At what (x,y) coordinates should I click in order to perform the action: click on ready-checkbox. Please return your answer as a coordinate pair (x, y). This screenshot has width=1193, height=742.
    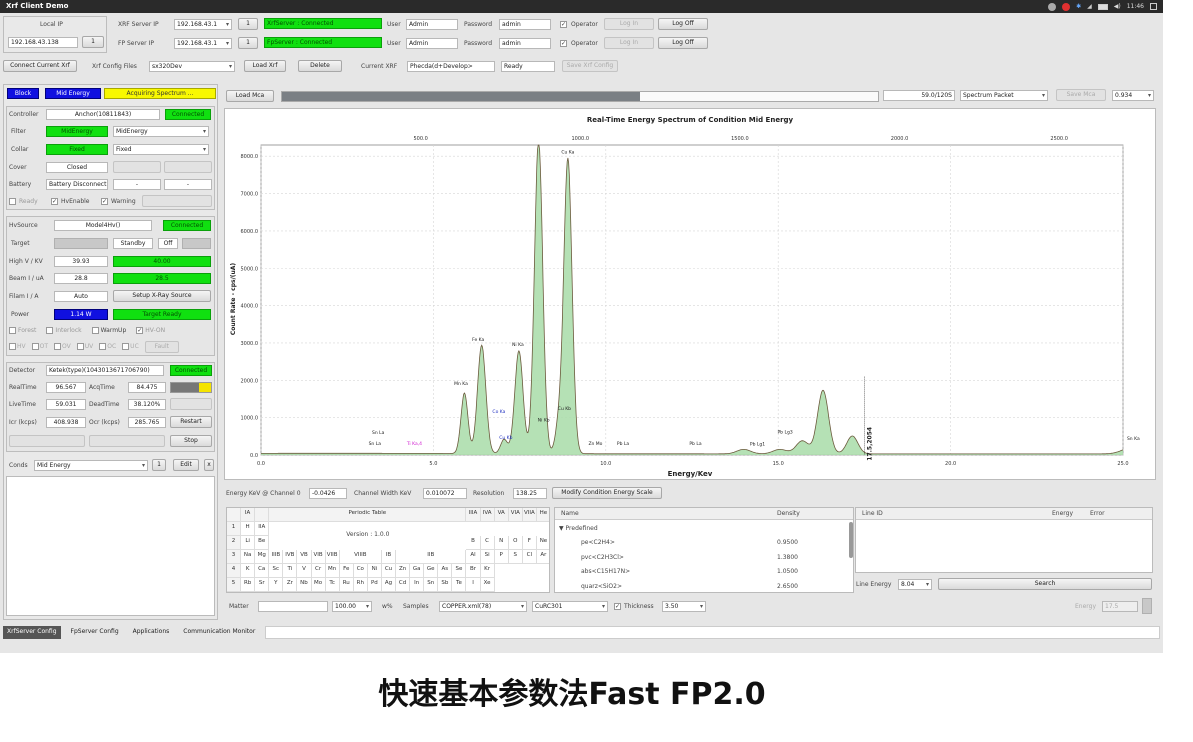
    Looking at the image, I should click on (12, 201).